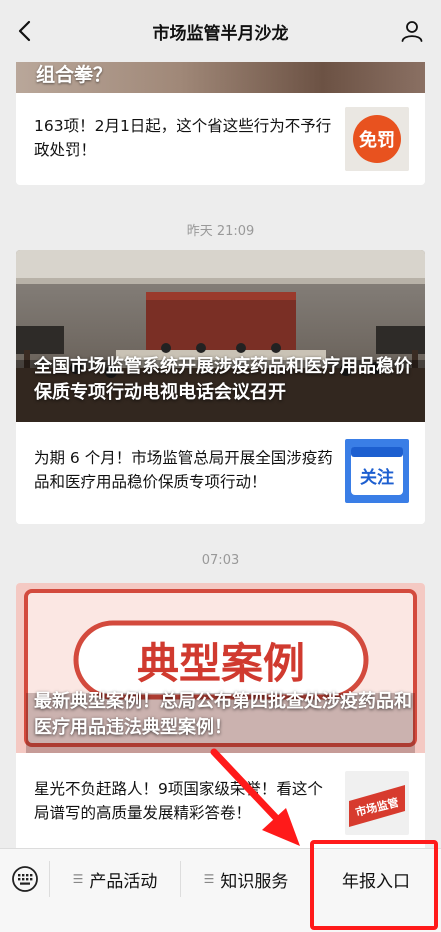  I want to click on article-thumbnail: 免罚, so click(377, 139).